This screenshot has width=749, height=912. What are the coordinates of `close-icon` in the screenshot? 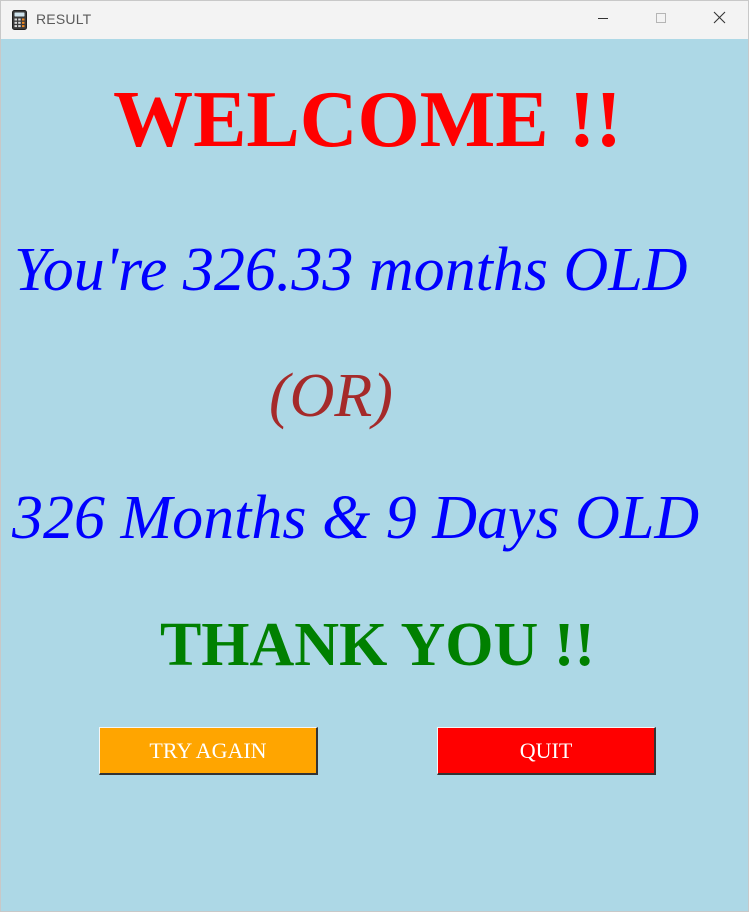 It's located at (719, 20).